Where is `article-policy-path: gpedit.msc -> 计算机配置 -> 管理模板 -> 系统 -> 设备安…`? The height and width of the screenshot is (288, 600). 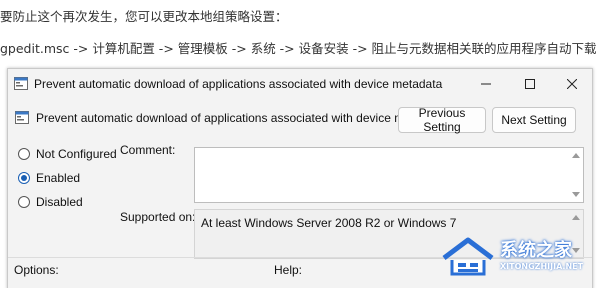
article-policy-path: gpedit.msc -> 计算机配置 -> 管理模板 -> 系统 -> 设备安… is located at coordinates (298, 48).